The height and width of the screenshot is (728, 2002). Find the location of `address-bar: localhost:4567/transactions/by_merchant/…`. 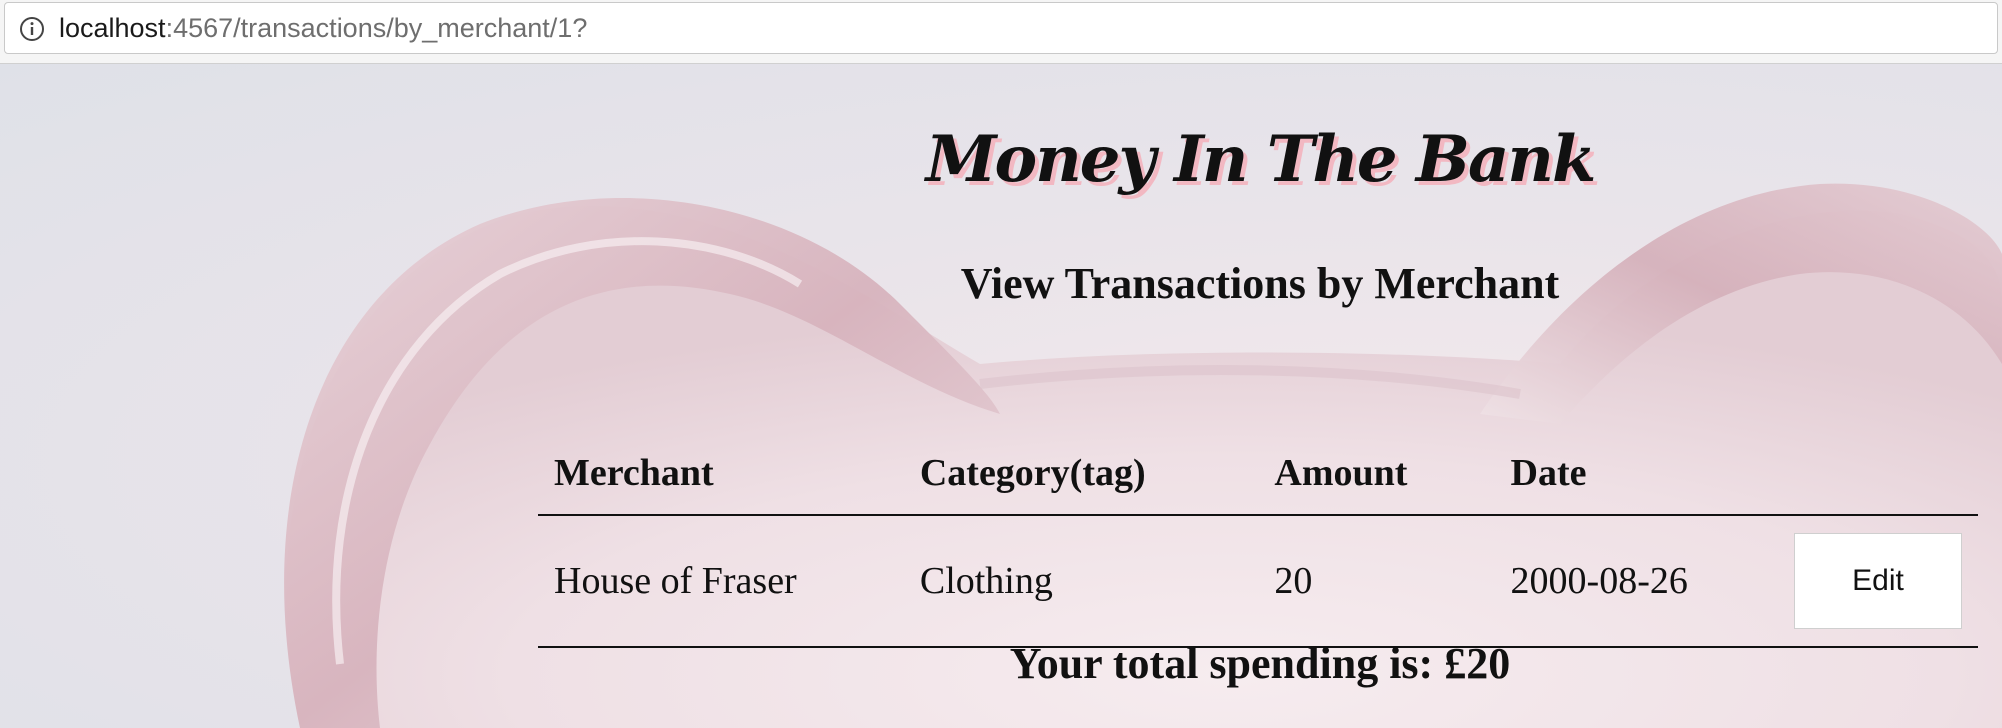

address-bar: localhost:4567/transactions/by_merchant/… is located at coordinates (1001, 28).